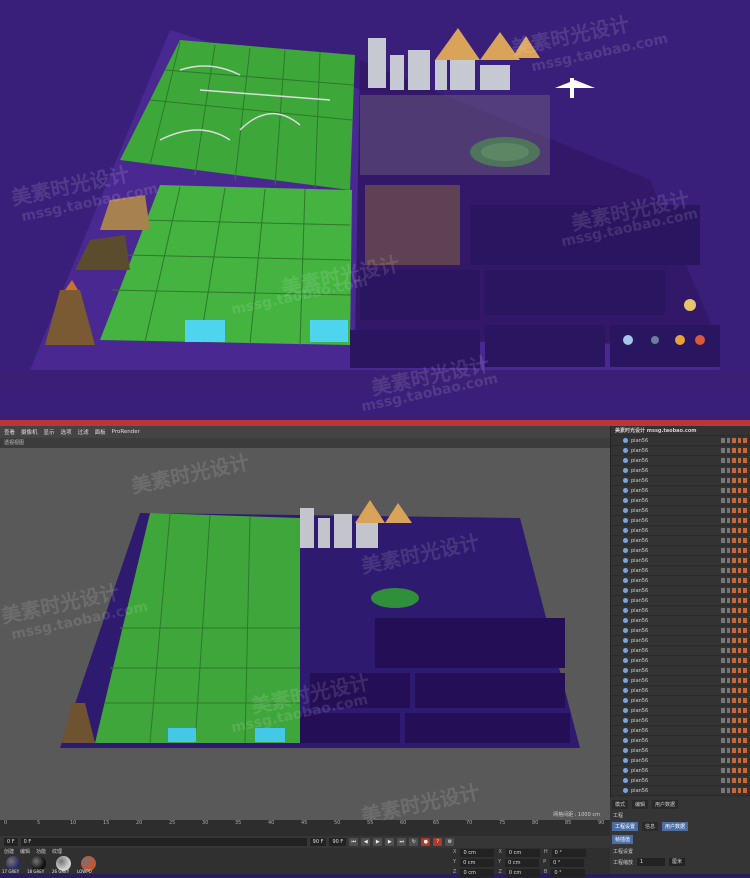 This screenshot has height=878, width=750. I want to click on attr-subtab-userdata: 用户数据, so click(675, 826).